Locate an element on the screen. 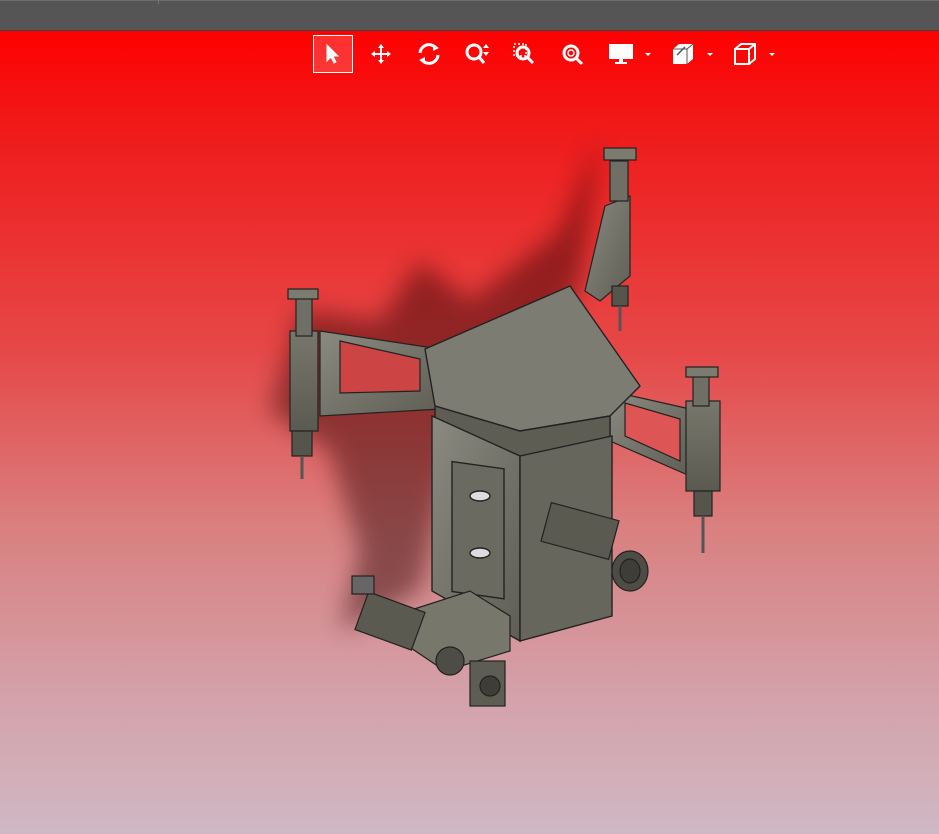 This screenshot has height=834, width=939. display-style-button is located at coordinates (621, 54).